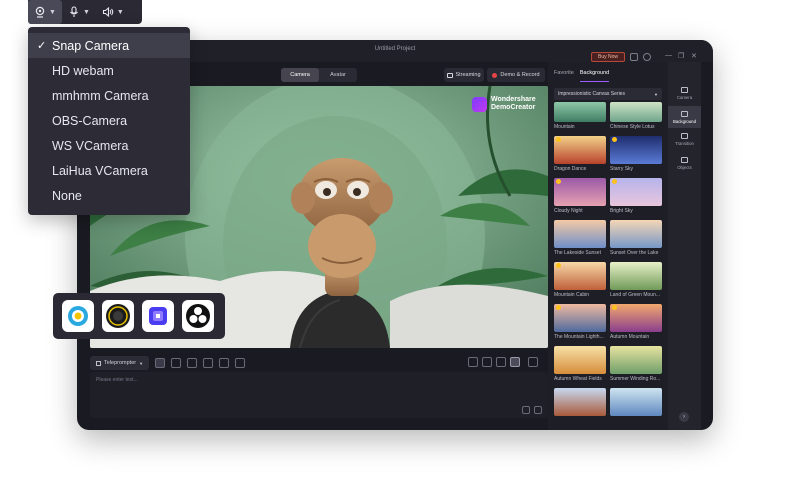 This screenshot has height=479, width=789. What do you see at coordinates (224, 363) in the screenshot?
I see `eraser-tool-icon` at bounding box center [224, 363].